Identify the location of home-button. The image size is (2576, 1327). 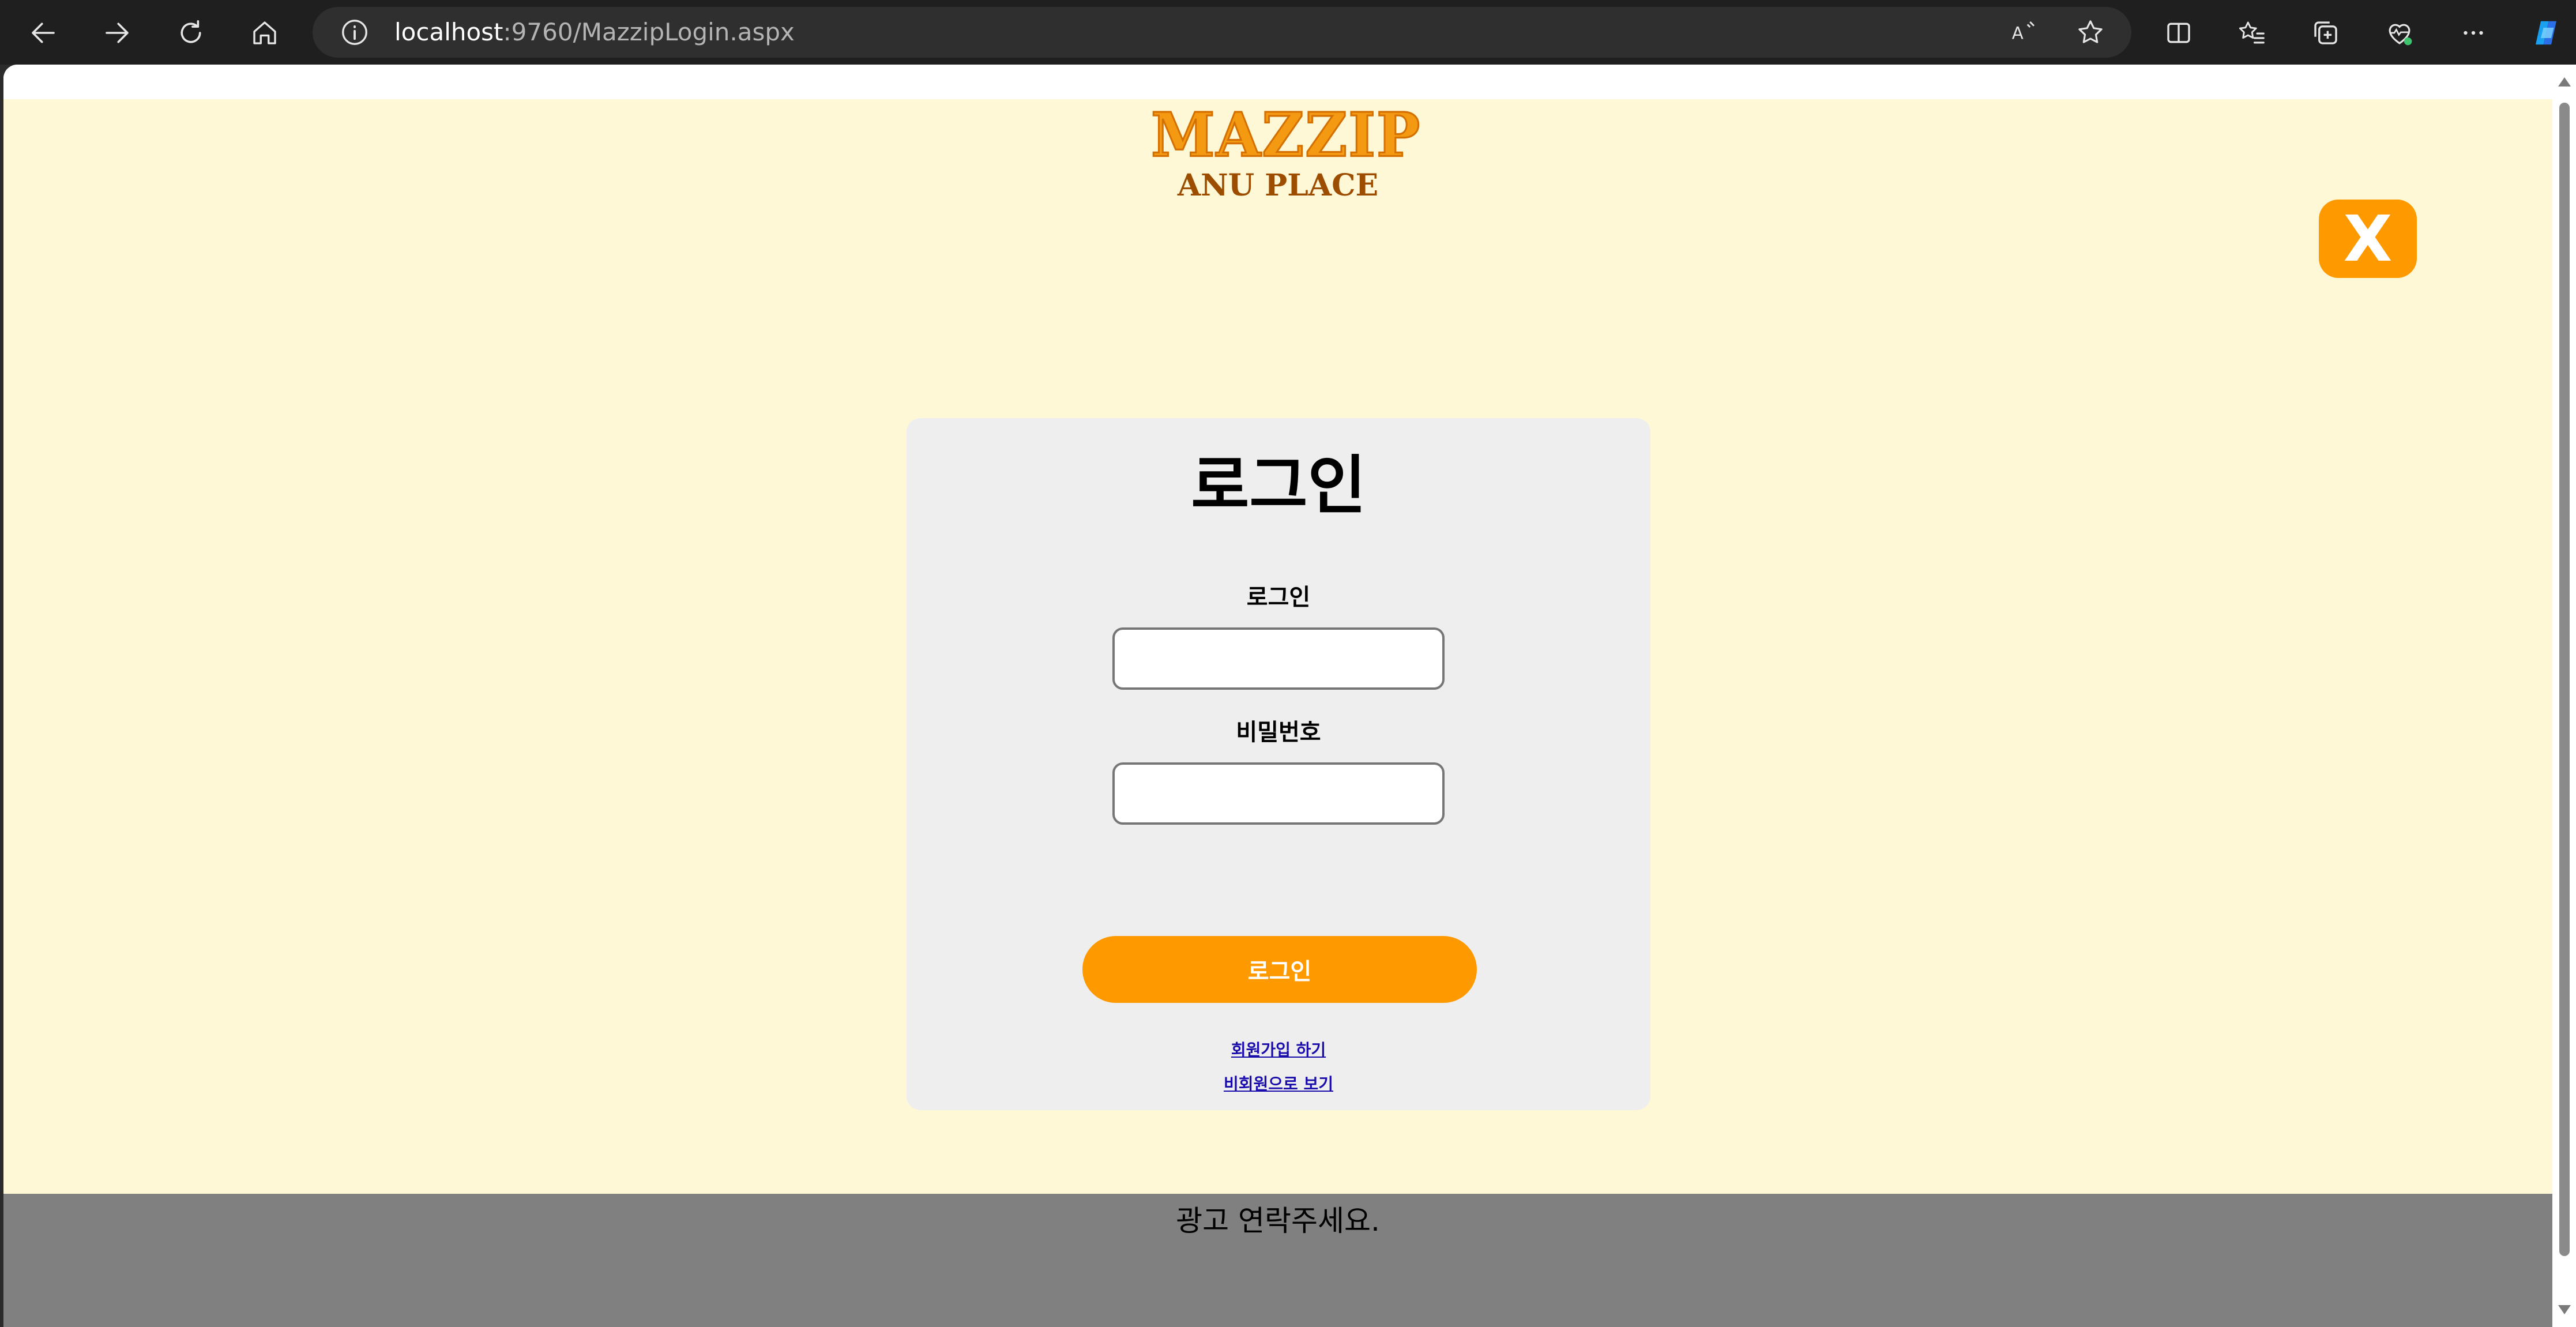
(265, 33).